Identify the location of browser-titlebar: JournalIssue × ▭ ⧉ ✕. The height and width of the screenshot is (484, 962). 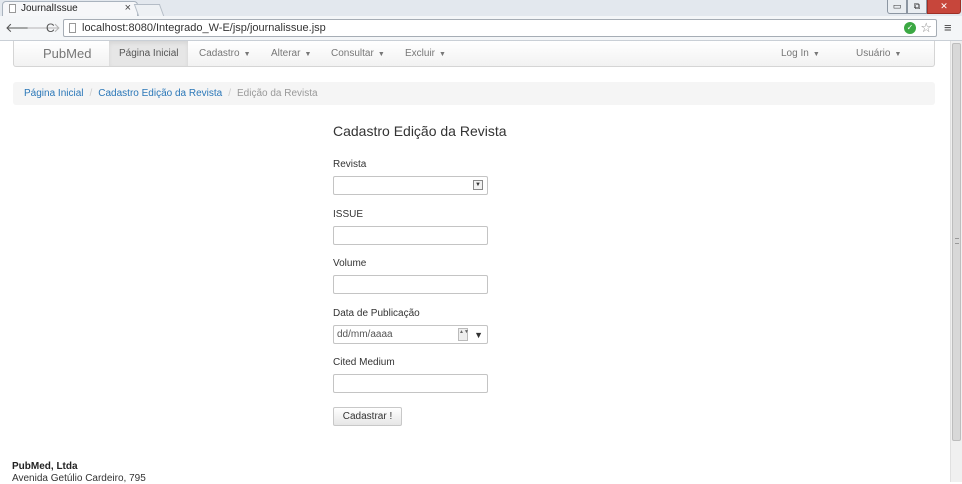
(481, 8).